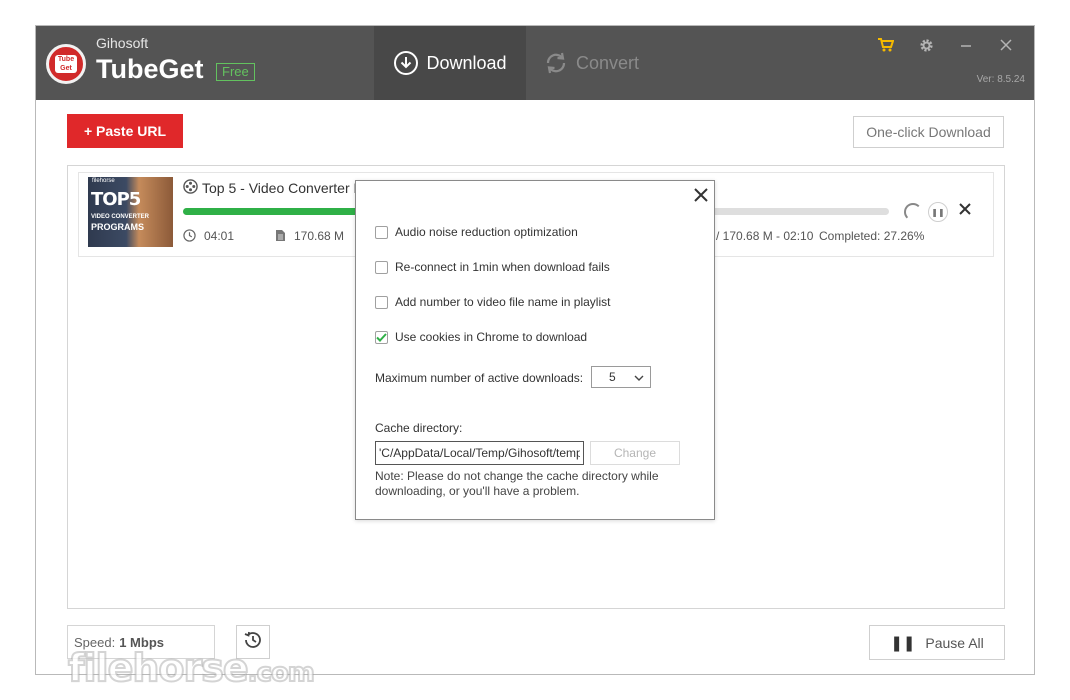 The width and height of the screenshot is (1070, 700). I want to click on logo-text-line-2: Get, so click(66, 68).